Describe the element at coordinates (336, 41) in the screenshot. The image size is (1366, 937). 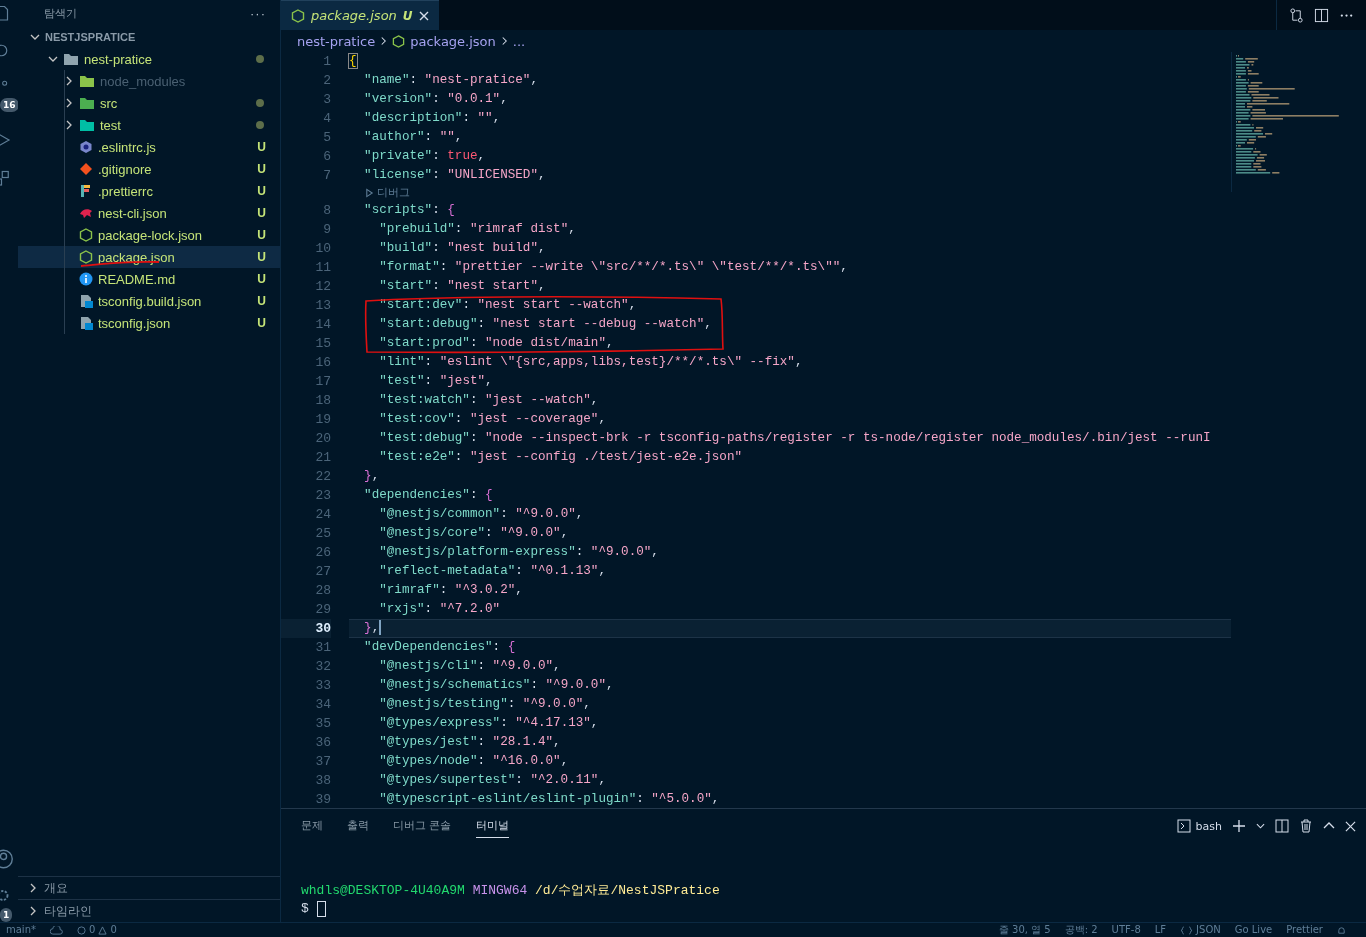
I see `breadcrumb: nest-pratice` at that location.